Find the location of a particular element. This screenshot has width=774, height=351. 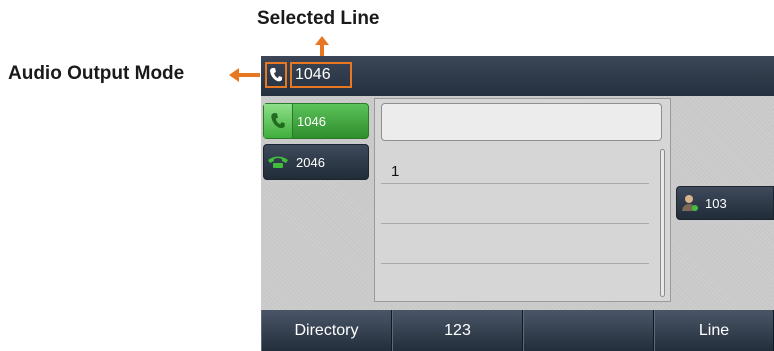

line-key-2046: 2046 is located at coordinates (316, 162).